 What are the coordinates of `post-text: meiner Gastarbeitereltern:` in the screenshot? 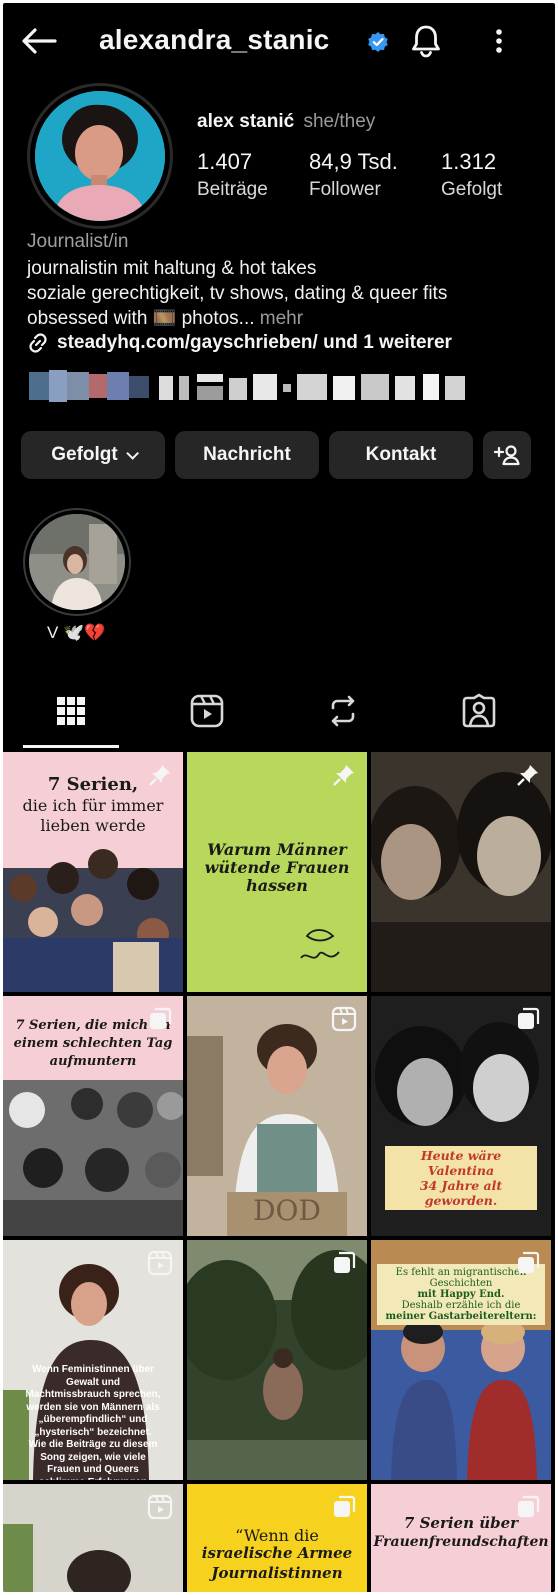 It's located at (461, 1316).